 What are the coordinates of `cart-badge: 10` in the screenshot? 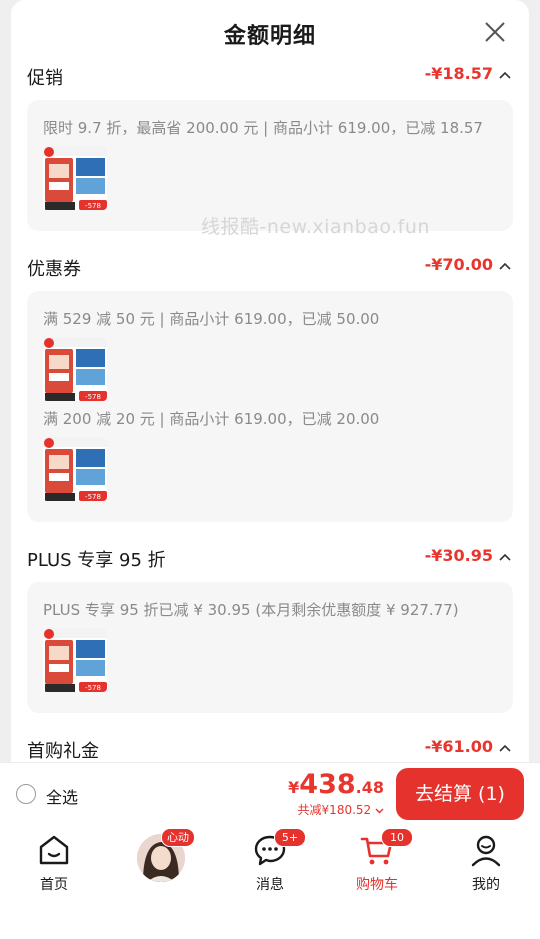 It's located at (397, 837).